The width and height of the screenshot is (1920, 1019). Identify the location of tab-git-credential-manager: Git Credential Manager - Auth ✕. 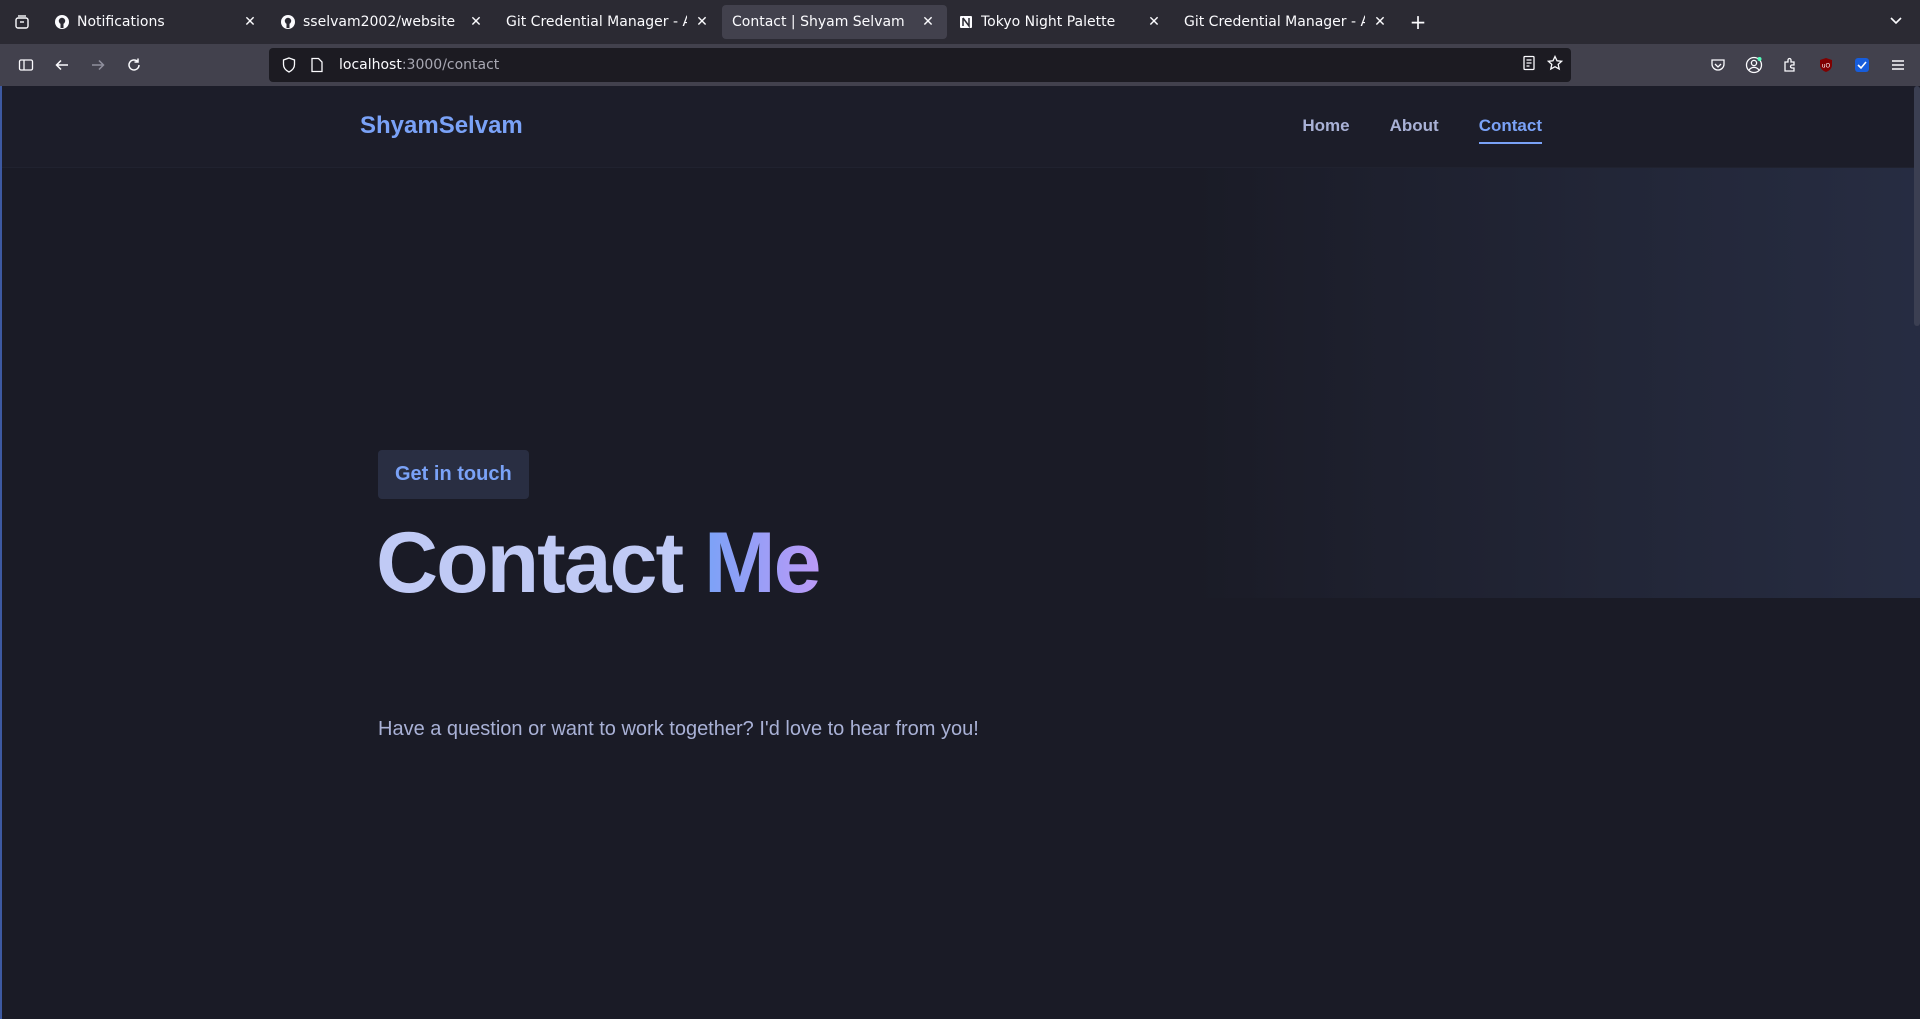
(608, 22).